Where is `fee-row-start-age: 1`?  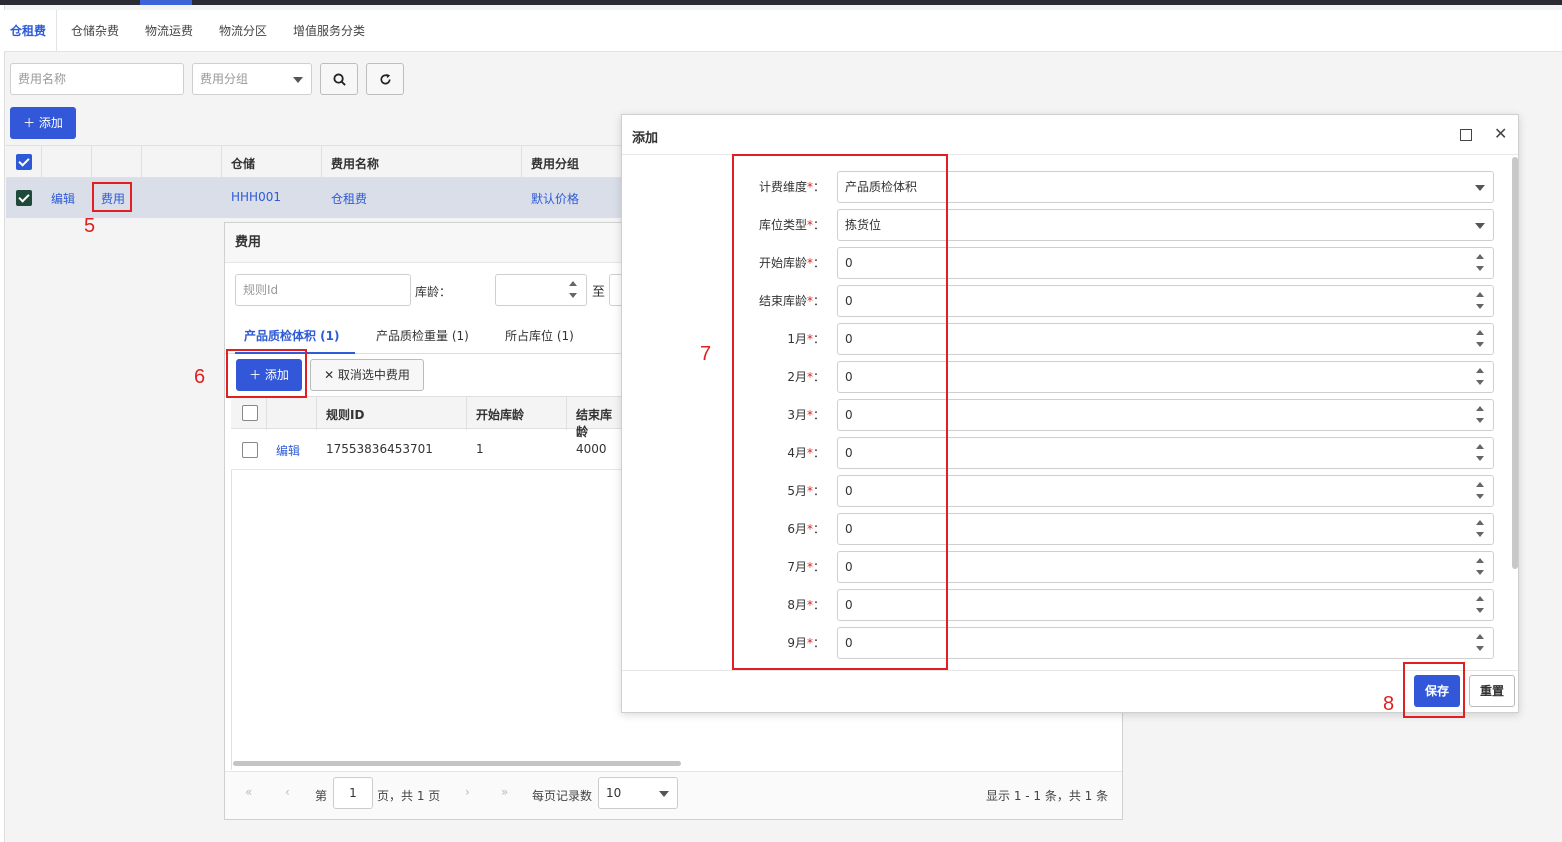
fee-row-start-age: 1 is located at coordinates (480, 449).